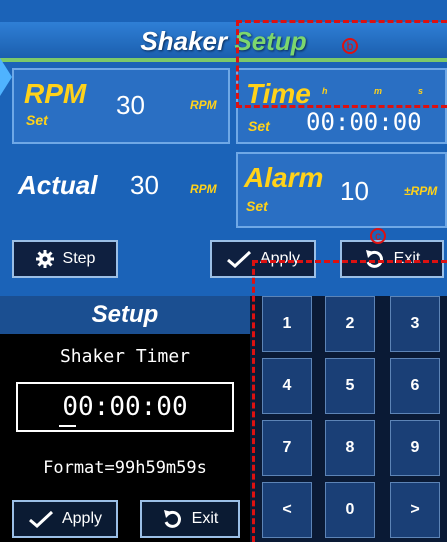  I want to click on alarm-label: Alarm, so click(284, 177).